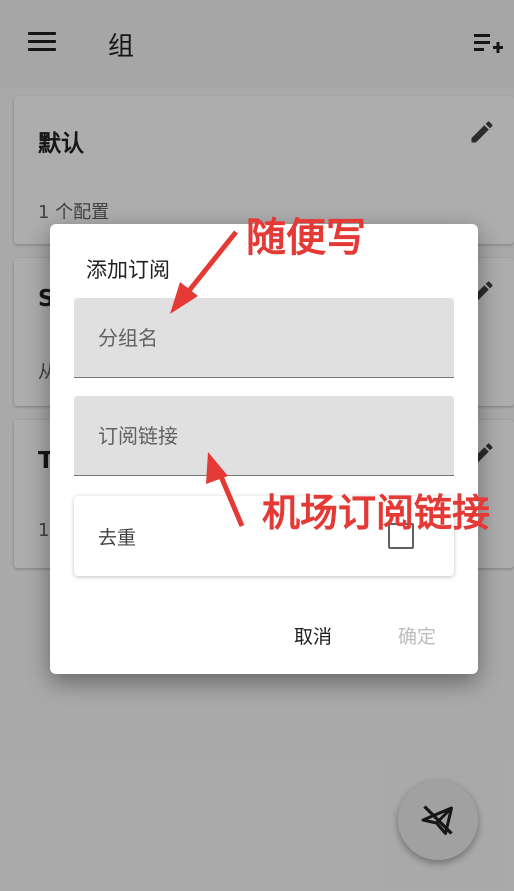  I want to click on subscription-link-hint: 机场订阅链接, so click(376, 513).